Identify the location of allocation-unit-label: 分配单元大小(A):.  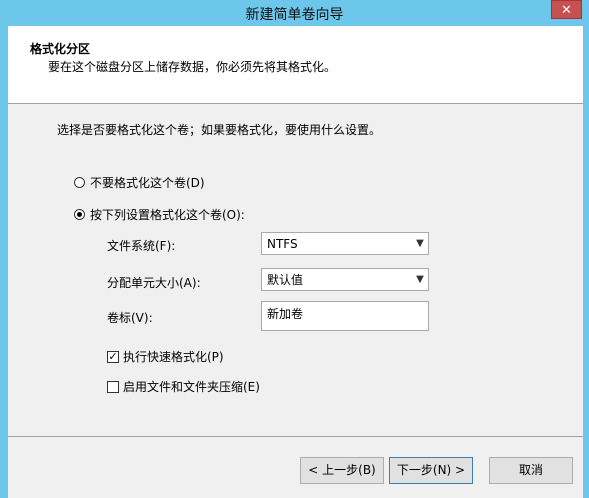
(154, 283).